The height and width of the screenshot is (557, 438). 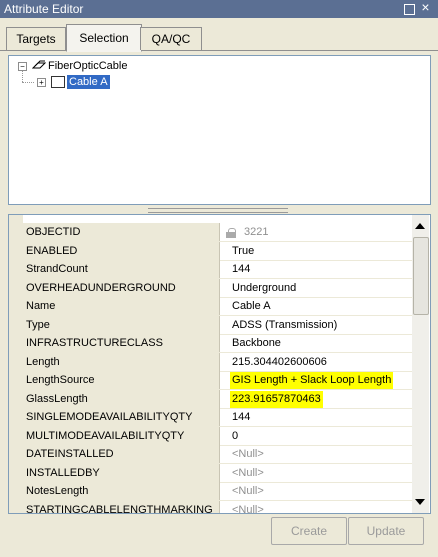 What do you see at coordinates (121, 269) in the screenshot?
I see `attribute-name: StrandCount` at bounding box center [121, 269].